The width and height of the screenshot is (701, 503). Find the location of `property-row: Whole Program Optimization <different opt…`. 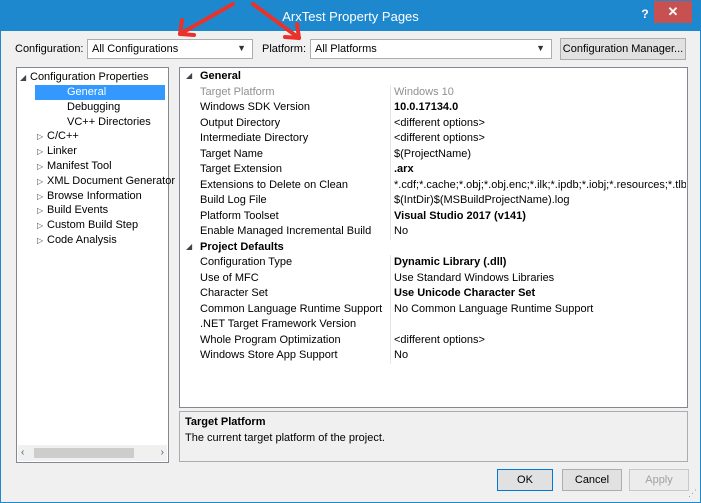

property-row: Whole Program Optimization <different opt… is located at coordinates (433, 340).